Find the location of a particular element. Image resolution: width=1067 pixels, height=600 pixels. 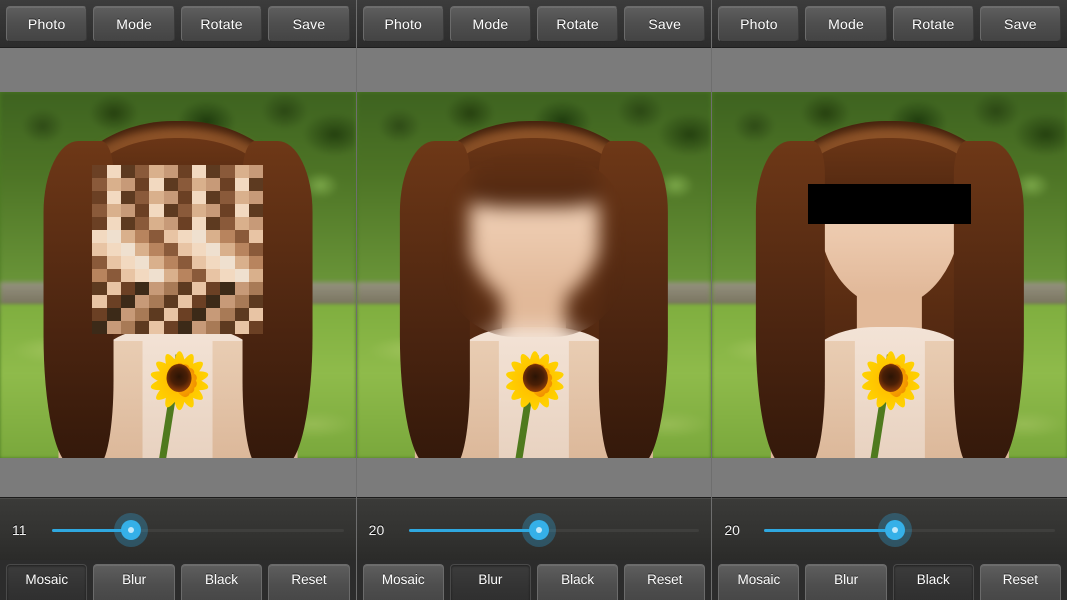

sunflower is located at coordinates (891, 375).